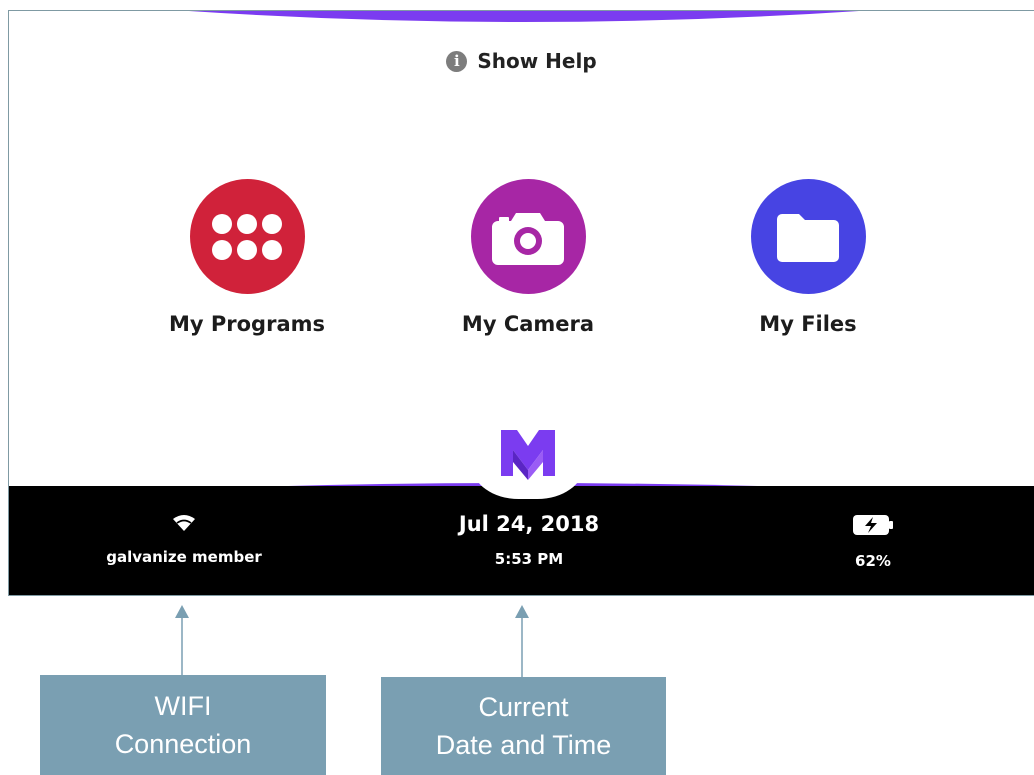  What do you see at coordinates (246, 324) in the screenshot?
I see `my-programs-label: My Programs` at bounding box center [246, 324].